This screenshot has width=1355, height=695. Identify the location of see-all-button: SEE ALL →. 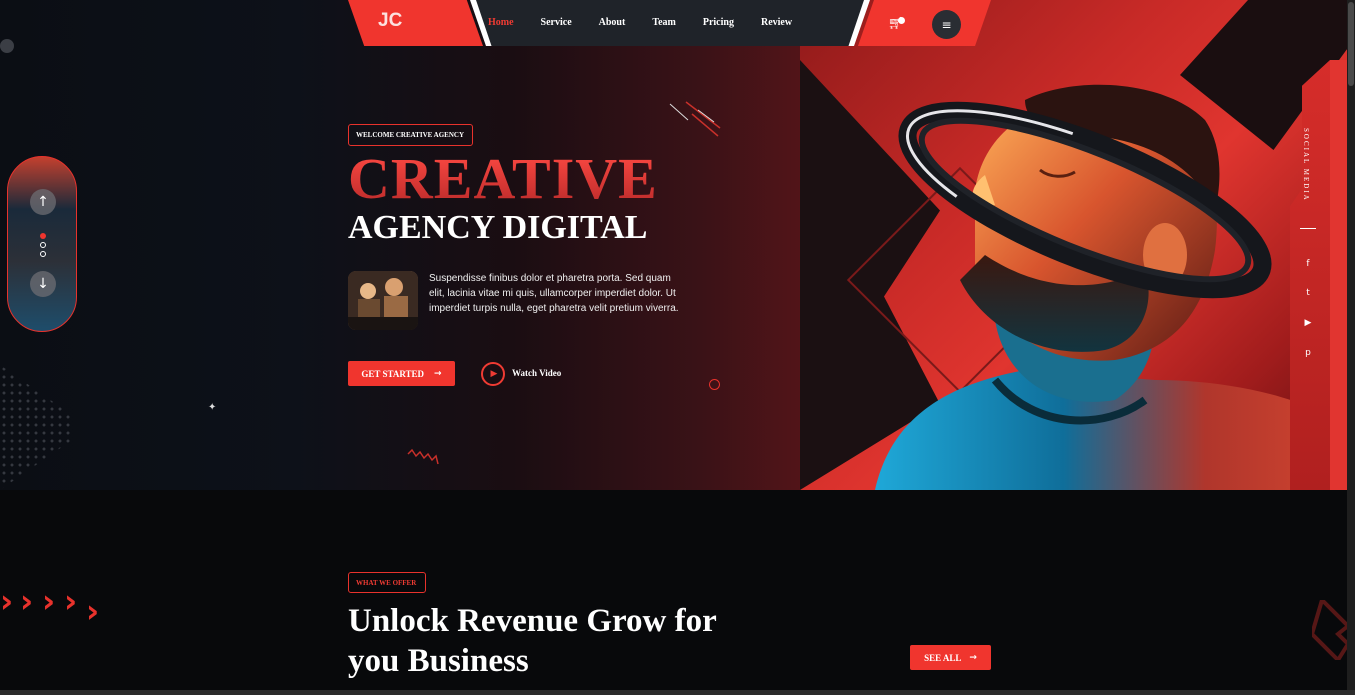
(950, 657).